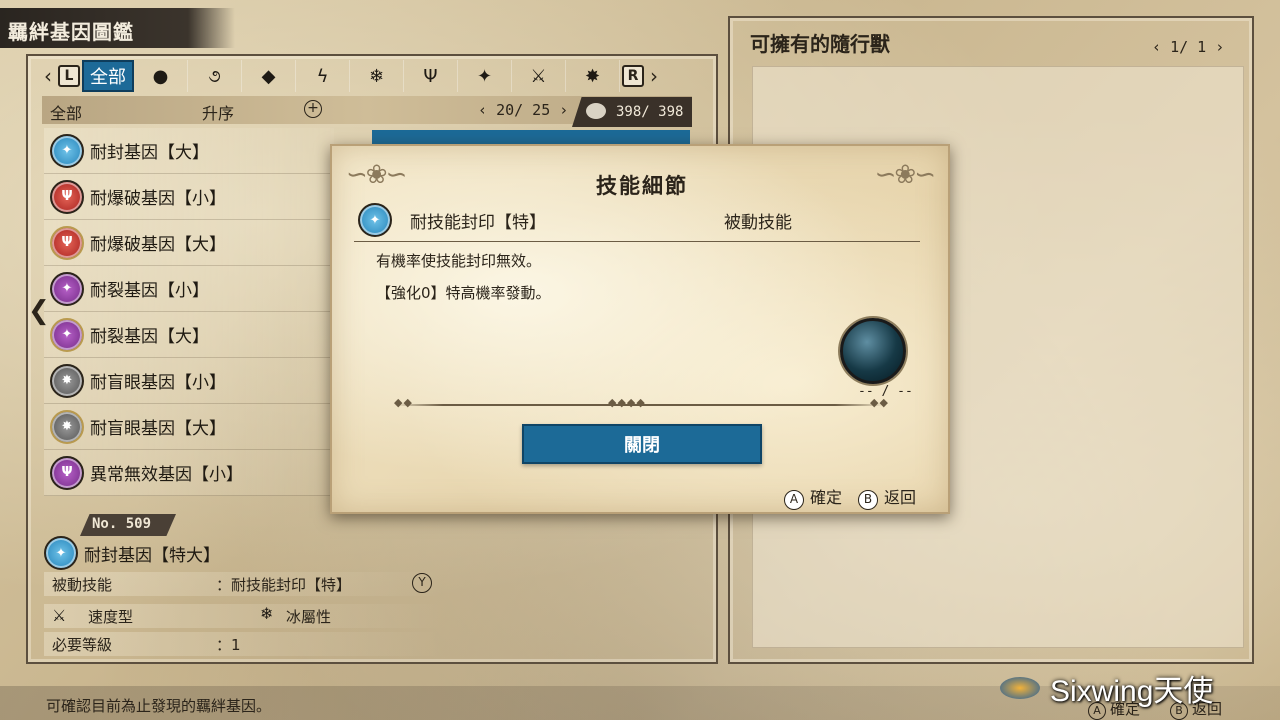 This screenshot has width=1280, height=720. Describe the element at coordinates (654, 76) in the screenshot. I see `tab-next-arrow: ›` at that location.